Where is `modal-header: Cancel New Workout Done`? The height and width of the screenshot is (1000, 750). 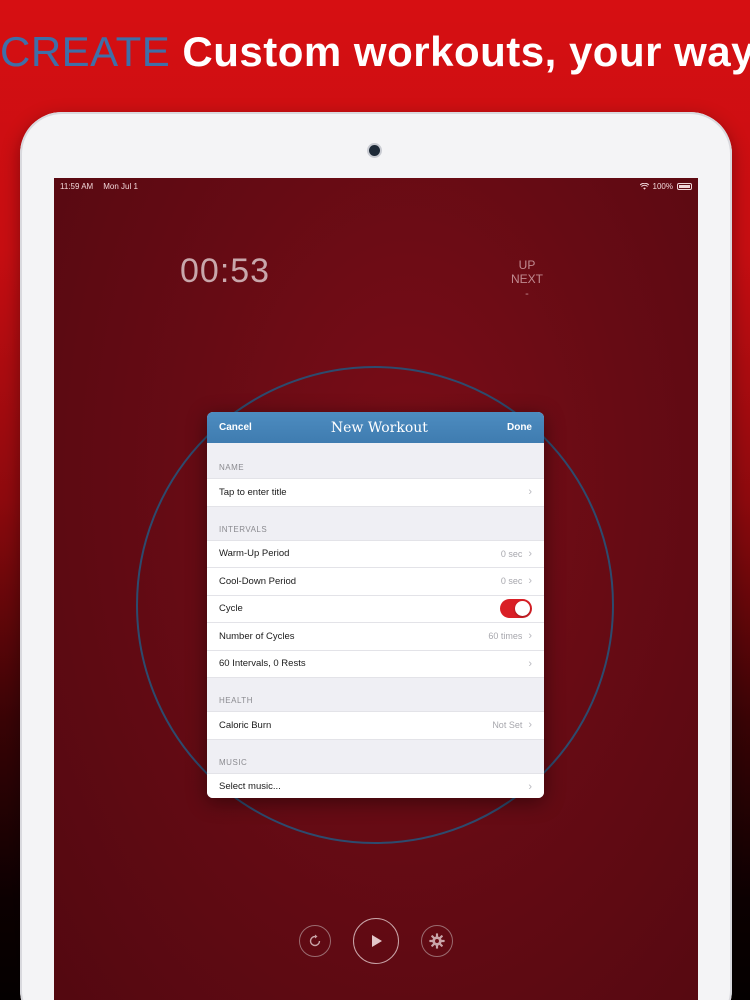
modal-header: Cancel New Workout Done is located at coordinates (375, 427).